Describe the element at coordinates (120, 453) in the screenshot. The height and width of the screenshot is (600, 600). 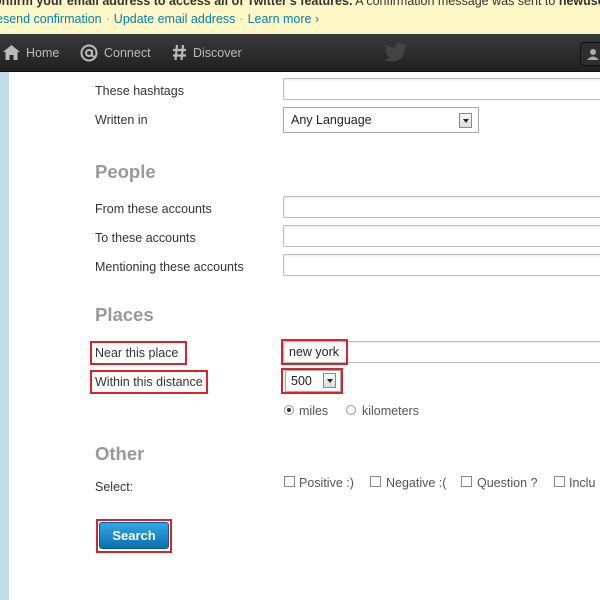
I see `other-heading: Other` at that location.